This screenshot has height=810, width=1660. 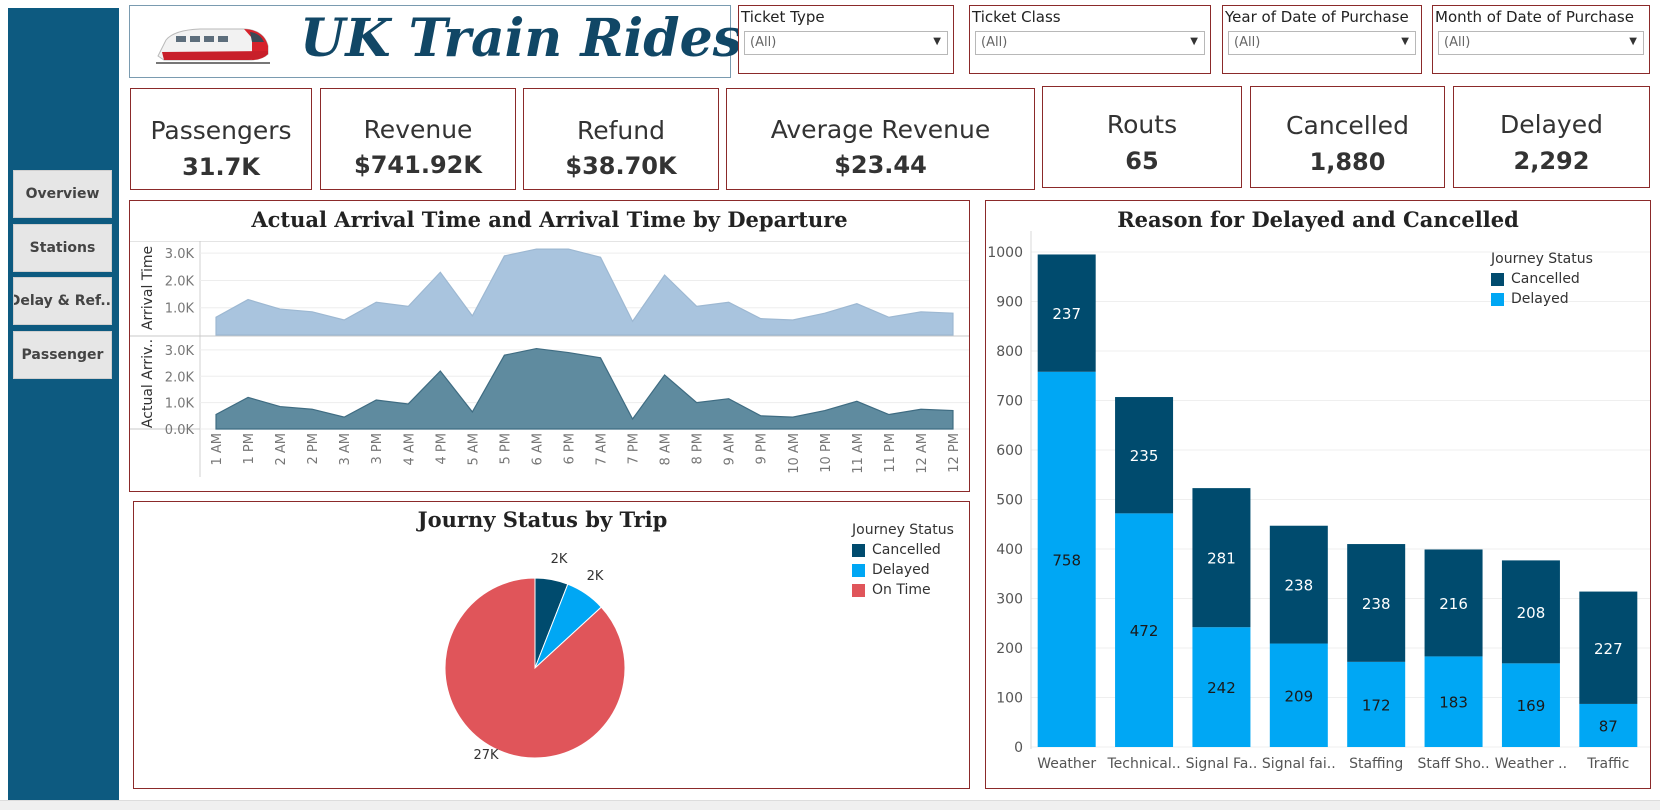 I want to click on kpi-value: 65, so click(x=1142, y=161).